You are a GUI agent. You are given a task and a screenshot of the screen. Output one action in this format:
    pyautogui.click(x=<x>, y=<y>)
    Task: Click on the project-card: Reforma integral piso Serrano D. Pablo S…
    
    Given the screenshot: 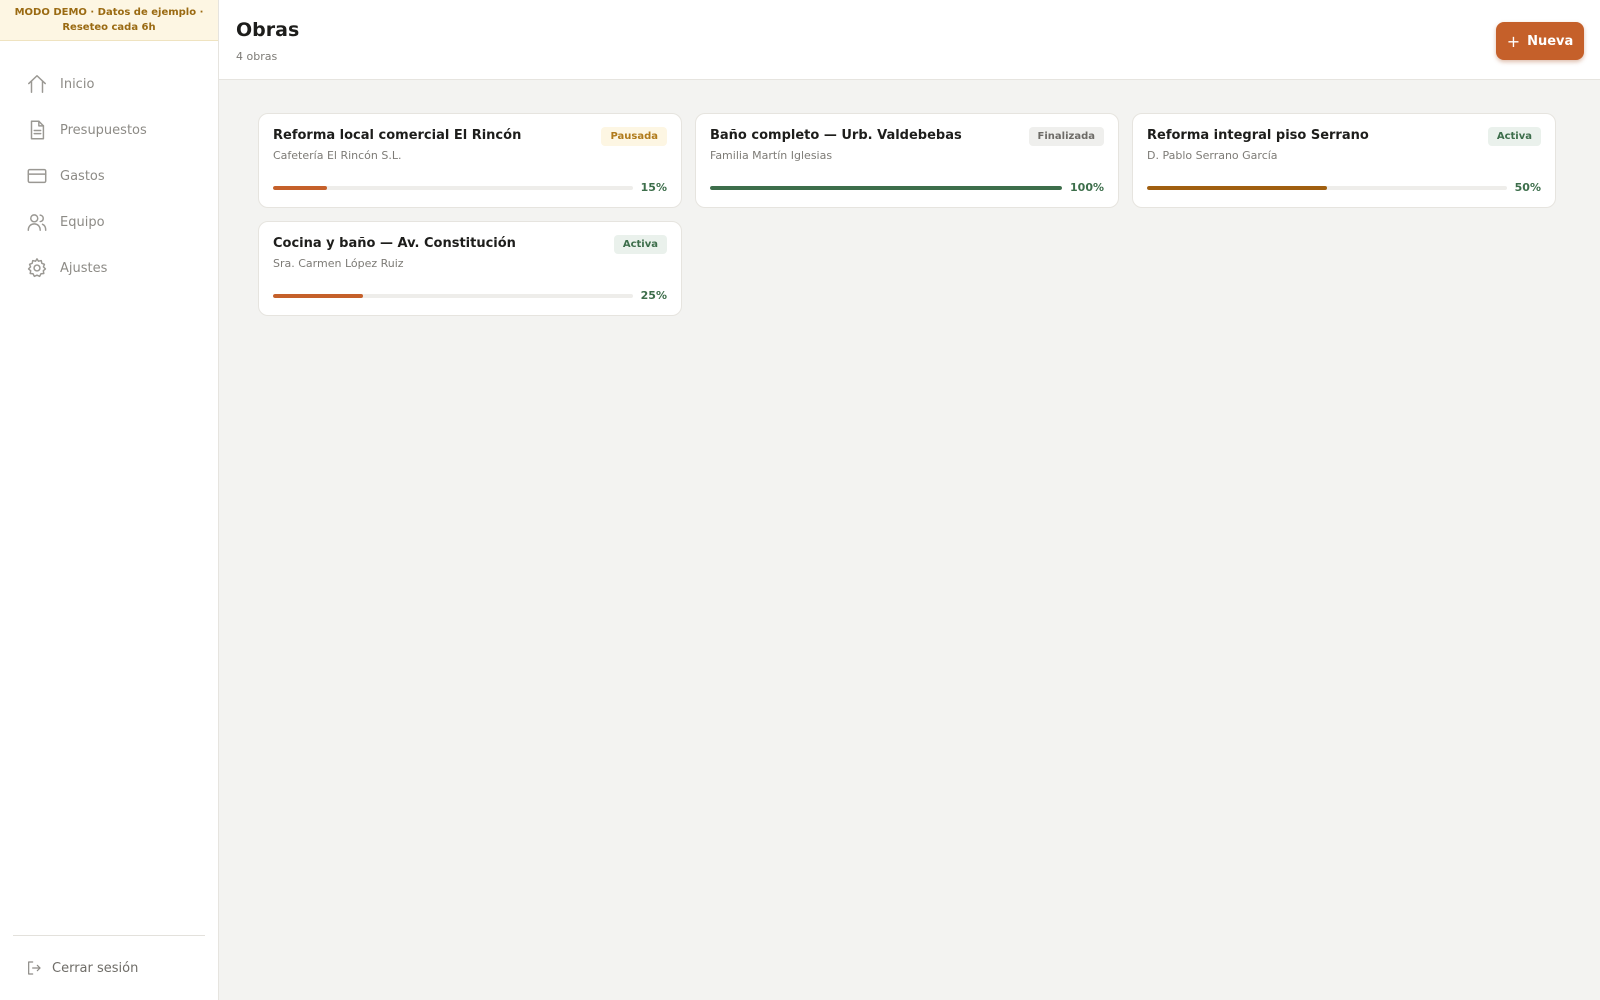 What is the action you would take?
    pyautogui.click(x=1344, y=160)
    